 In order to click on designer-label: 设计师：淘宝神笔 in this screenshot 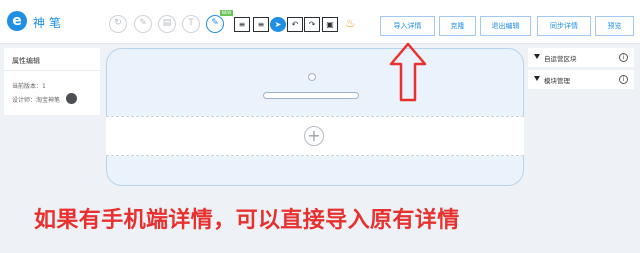, I will do `click(36, 100)`.